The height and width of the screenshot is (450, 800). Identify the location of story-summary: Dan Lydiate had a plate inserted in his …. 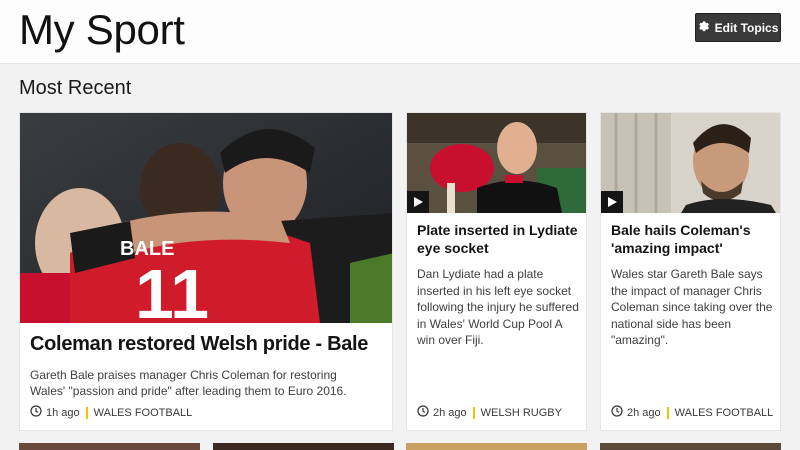
(498, 307).